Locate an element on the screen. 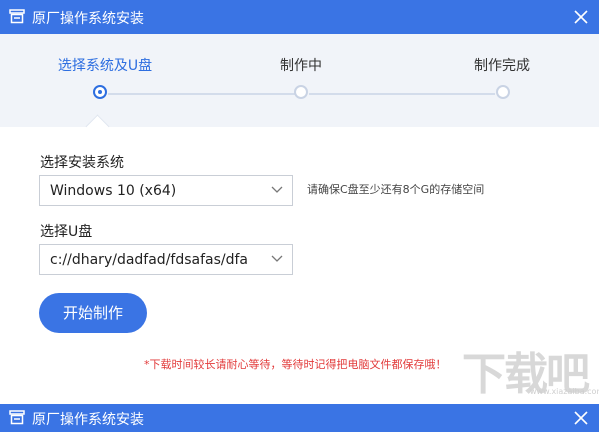 The width and height of the screenshot is (599, 432). usb-select-value: c://dhary/dadfad/fdsafas/dfa is located at coordinates (149, 260).